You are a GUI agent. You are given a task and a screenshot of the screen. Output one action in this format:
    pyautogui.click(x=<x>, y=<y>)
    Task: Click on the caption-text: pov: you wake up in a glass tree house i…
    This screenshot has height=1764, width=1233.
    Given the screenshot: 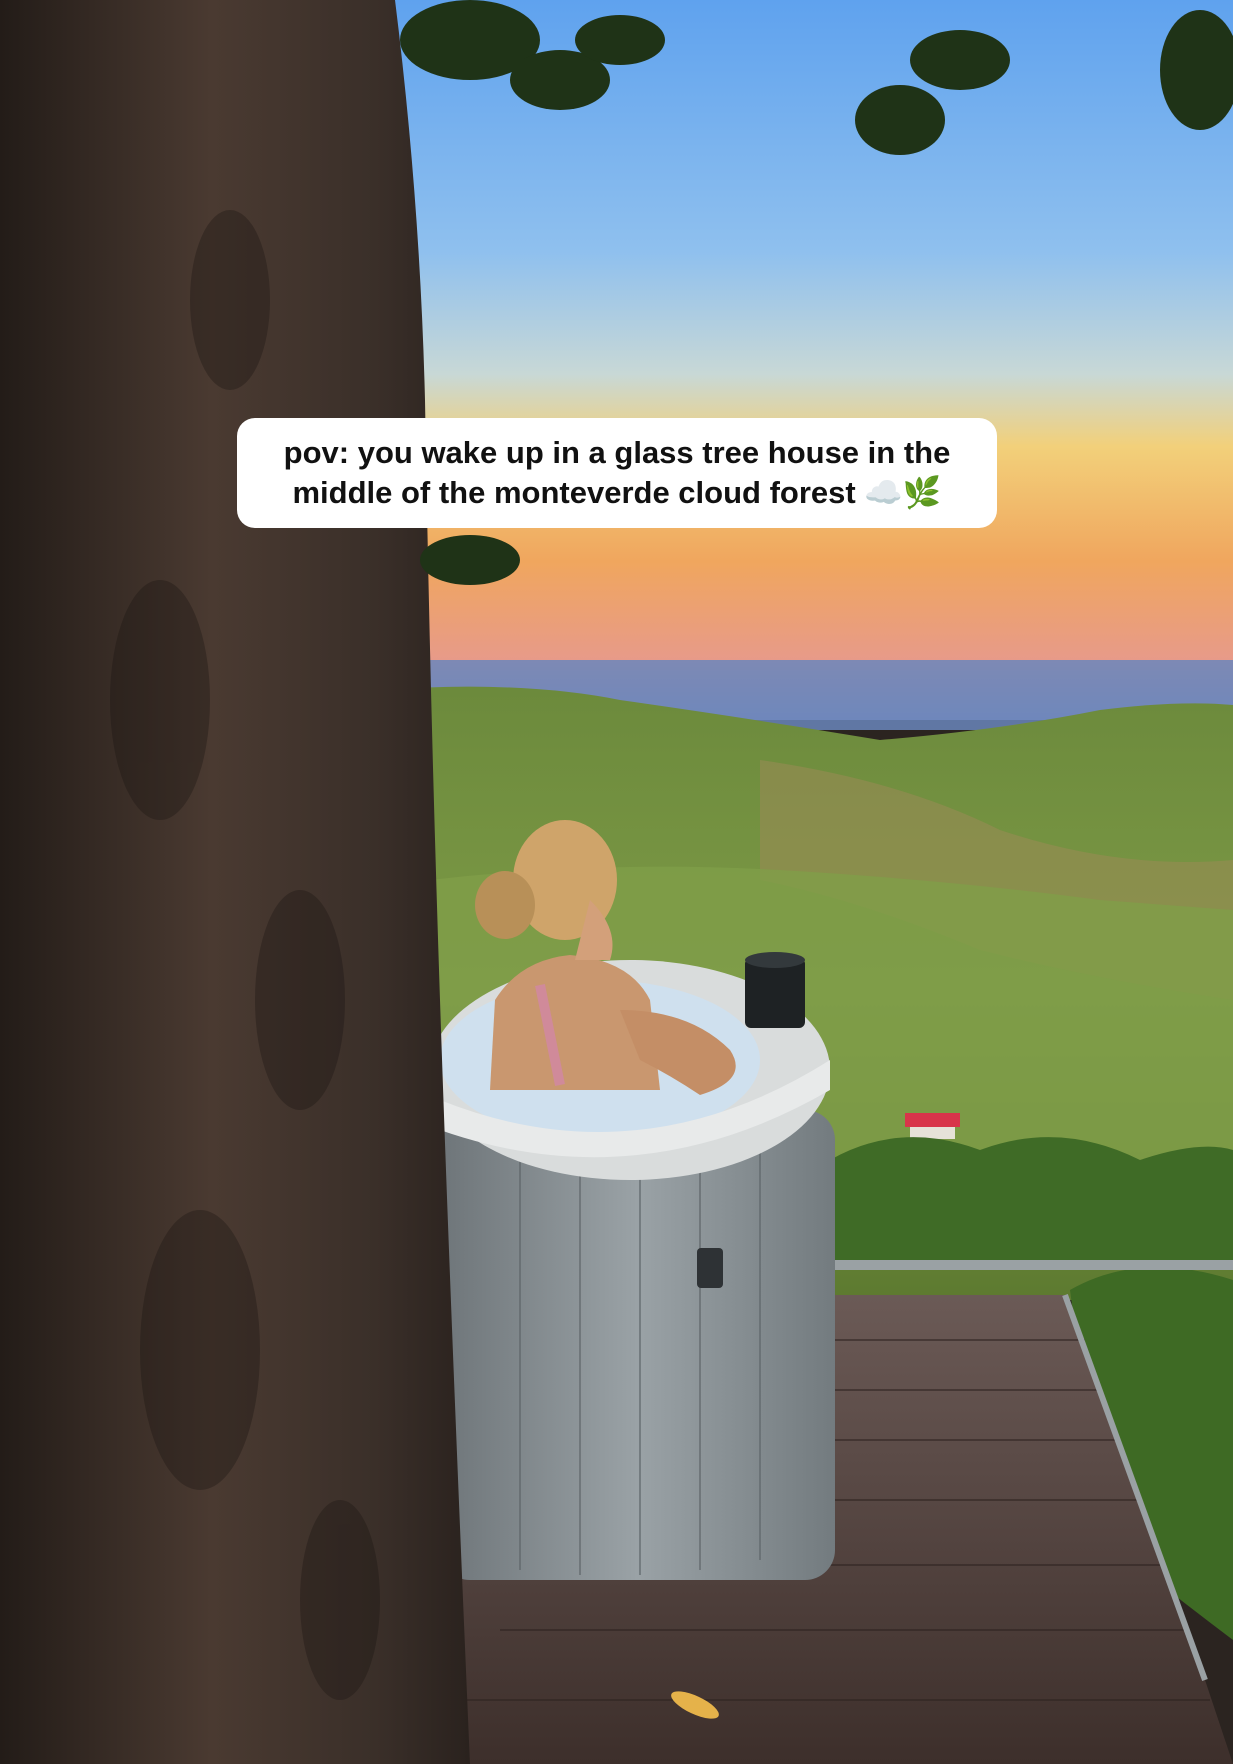 What is the action you would take?
    pyautogui.click(x=617, y=473)
    